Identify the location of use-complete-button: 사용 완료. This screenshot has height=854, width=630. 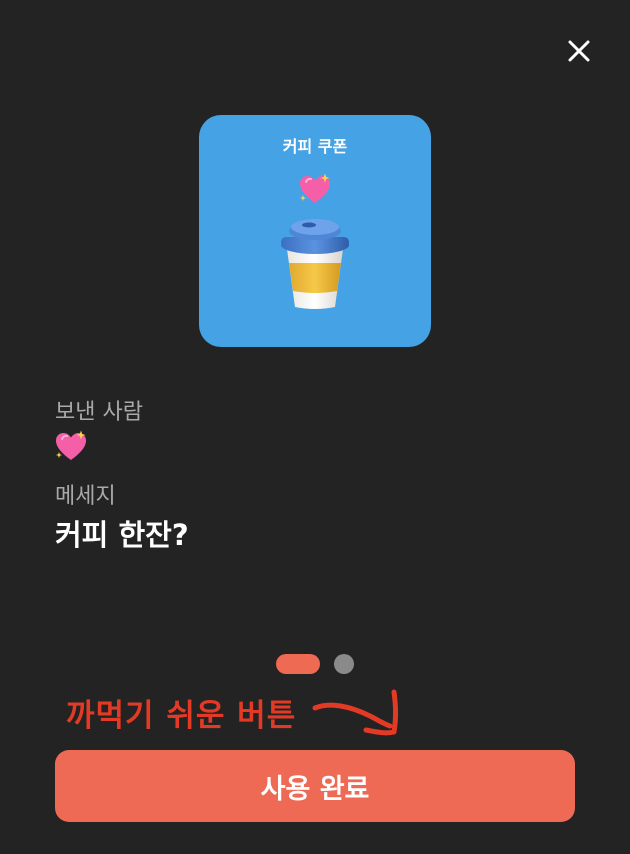
(315, 786).